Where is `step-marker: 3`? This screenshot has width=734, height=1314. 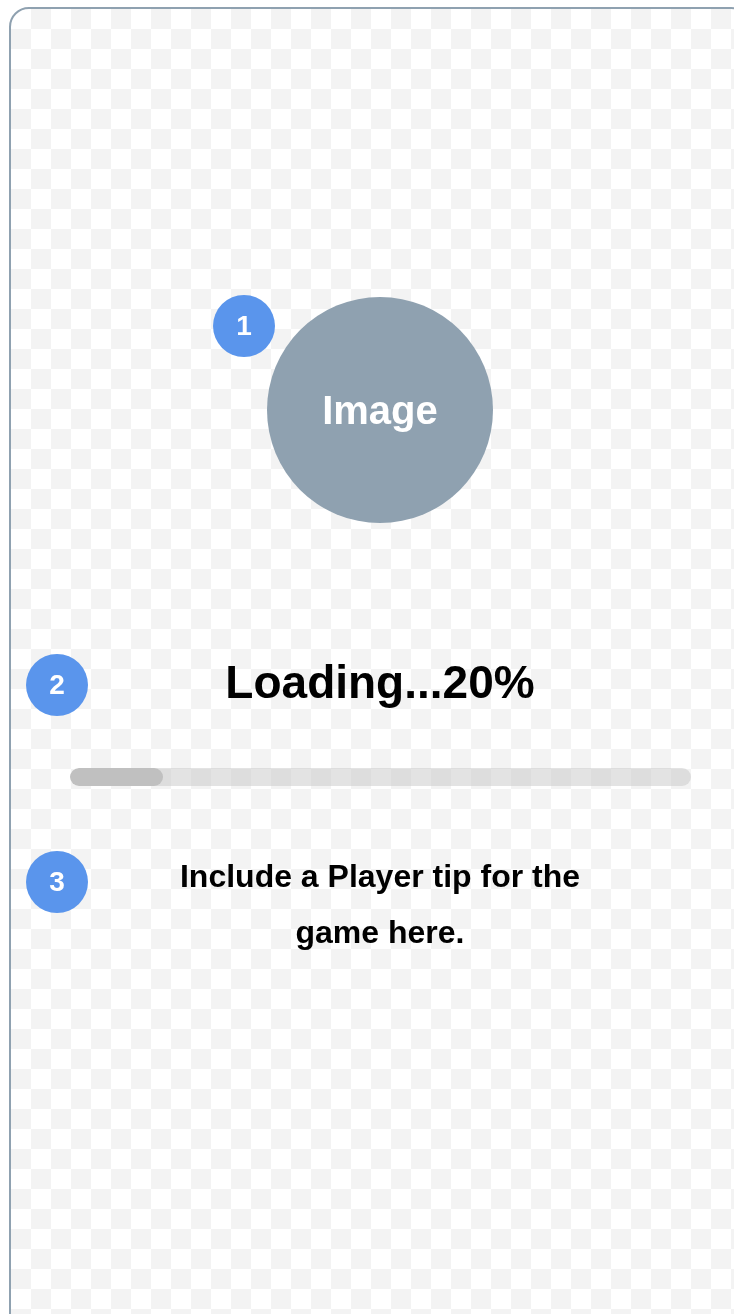 step-marker: 3 is located at coordinates (57, 882).